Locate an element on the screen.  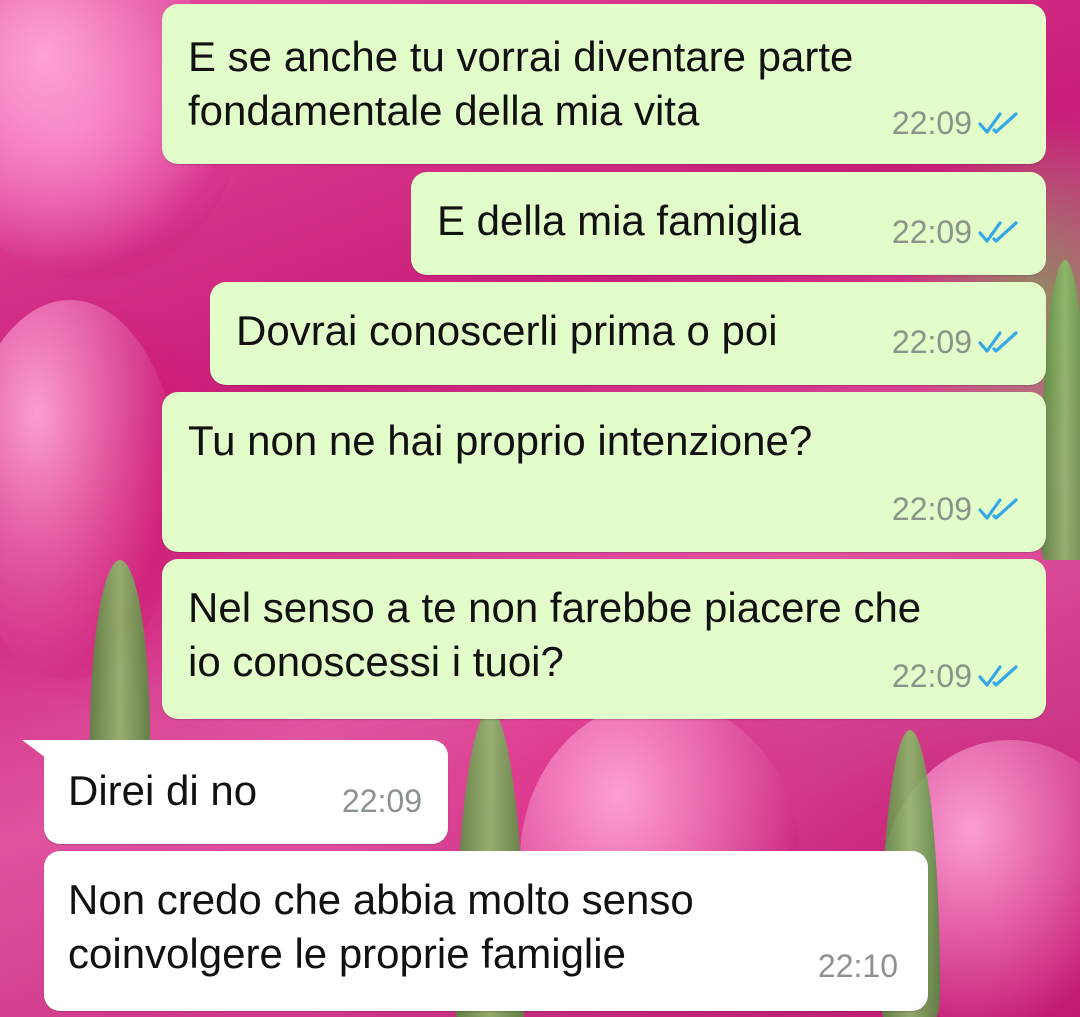
message-time: 22:10 is located at coordinates (857, 966).